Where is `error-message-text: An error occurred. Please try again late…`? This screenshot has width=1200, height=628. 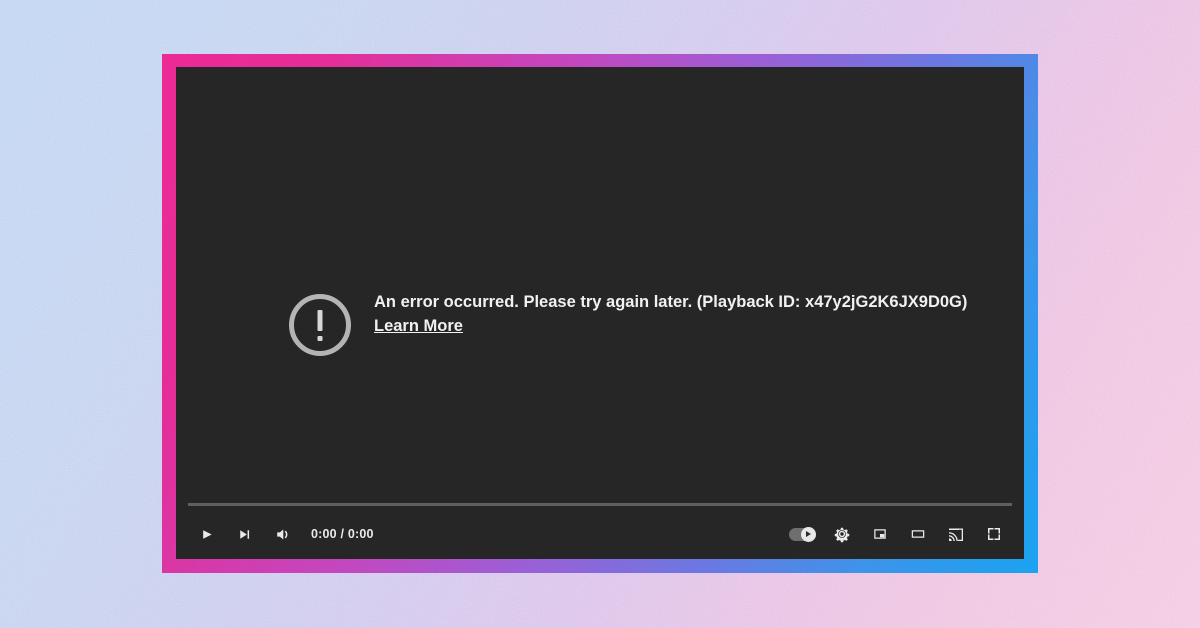 error-message-text: An error occurred. Please try again late… is located at coordinates (671, 302).